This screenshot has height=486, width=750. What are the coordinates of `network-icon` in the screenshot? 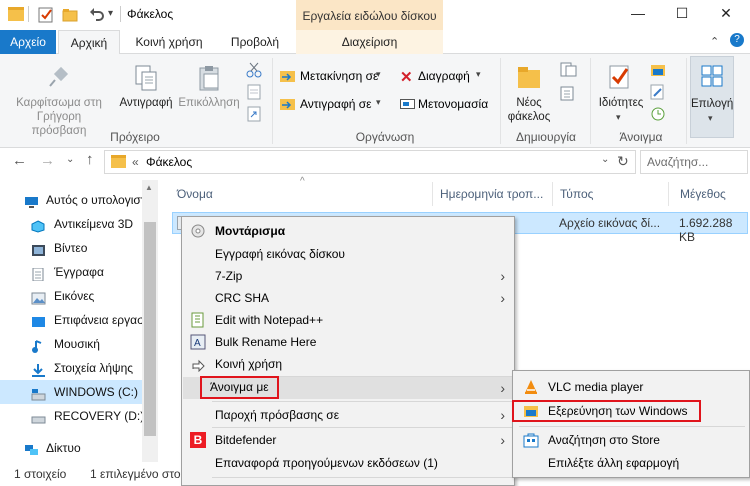 It's located at (31, 448).